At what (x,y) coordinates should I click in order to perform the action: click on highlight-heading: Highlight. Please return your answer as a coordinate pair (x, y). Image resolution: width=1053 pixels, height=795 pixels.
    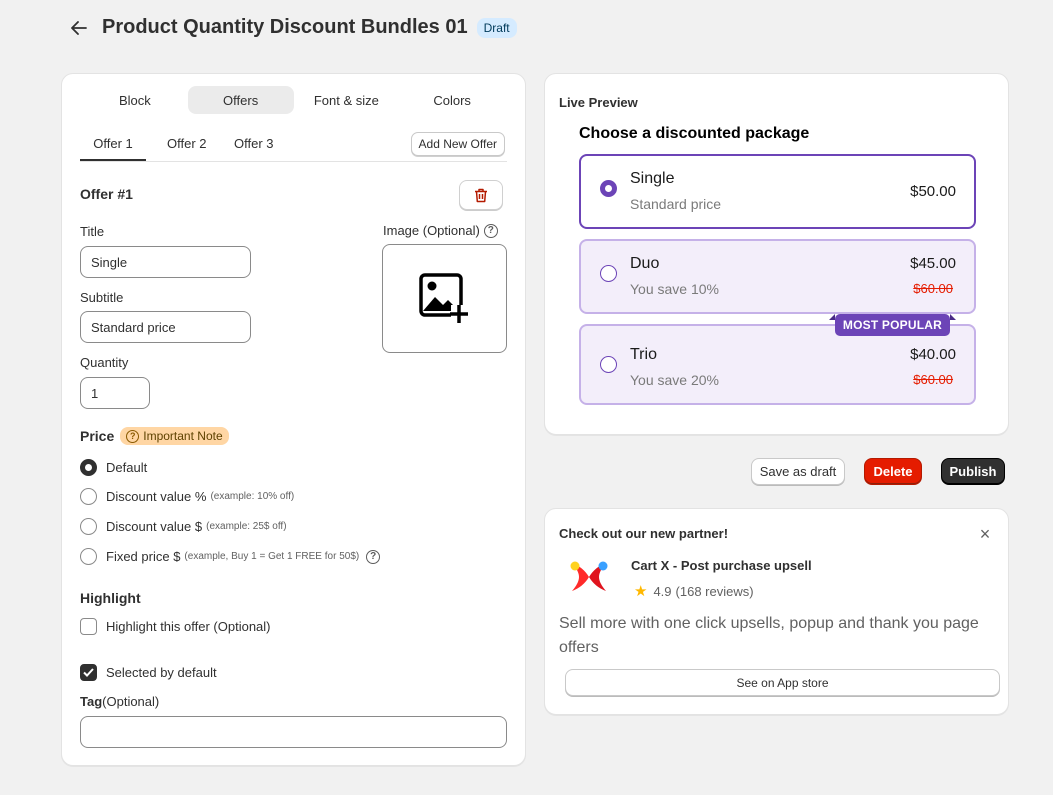
    Looking at the image, I should click on (110, 598).